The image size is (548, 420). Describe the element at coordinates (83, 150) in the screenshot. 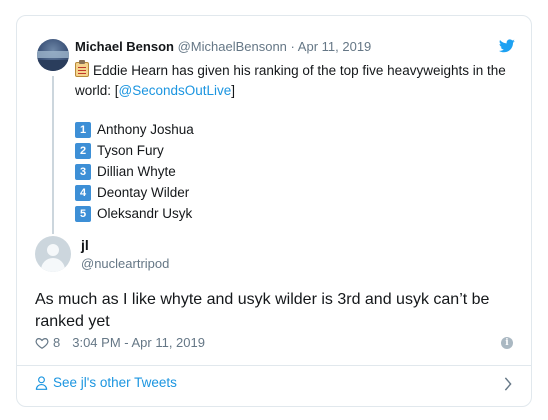

I see `number-2-icon: 2` at that location.